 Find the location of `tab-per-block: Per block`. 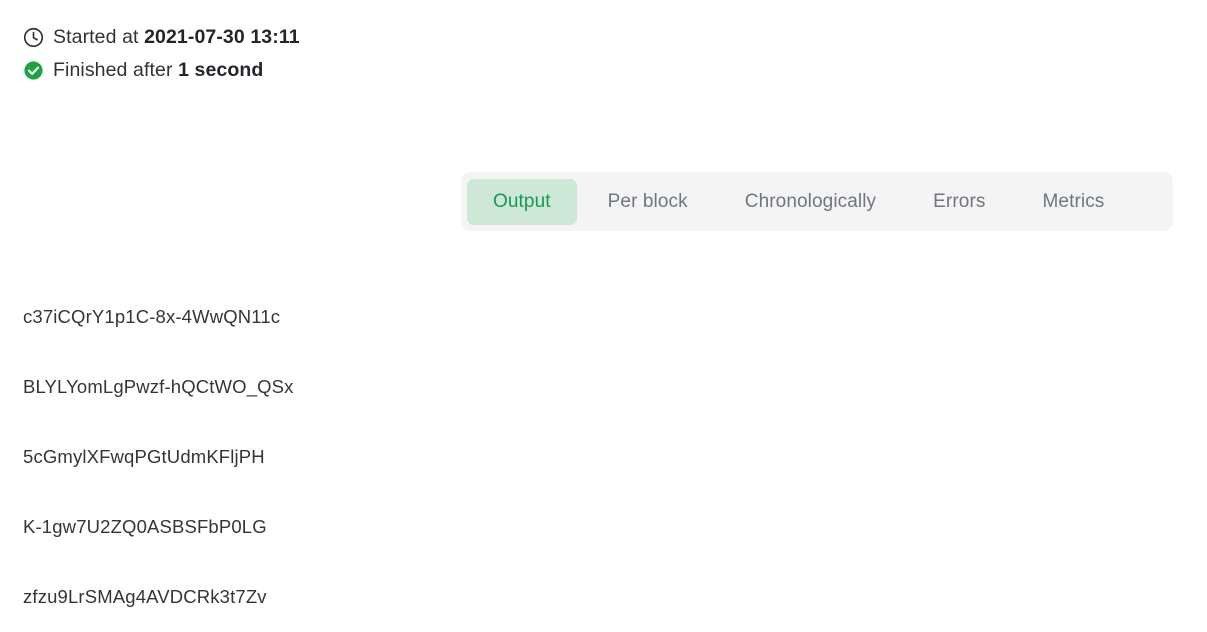

tab-per-block: Per block is located at coordinates (648, 202).